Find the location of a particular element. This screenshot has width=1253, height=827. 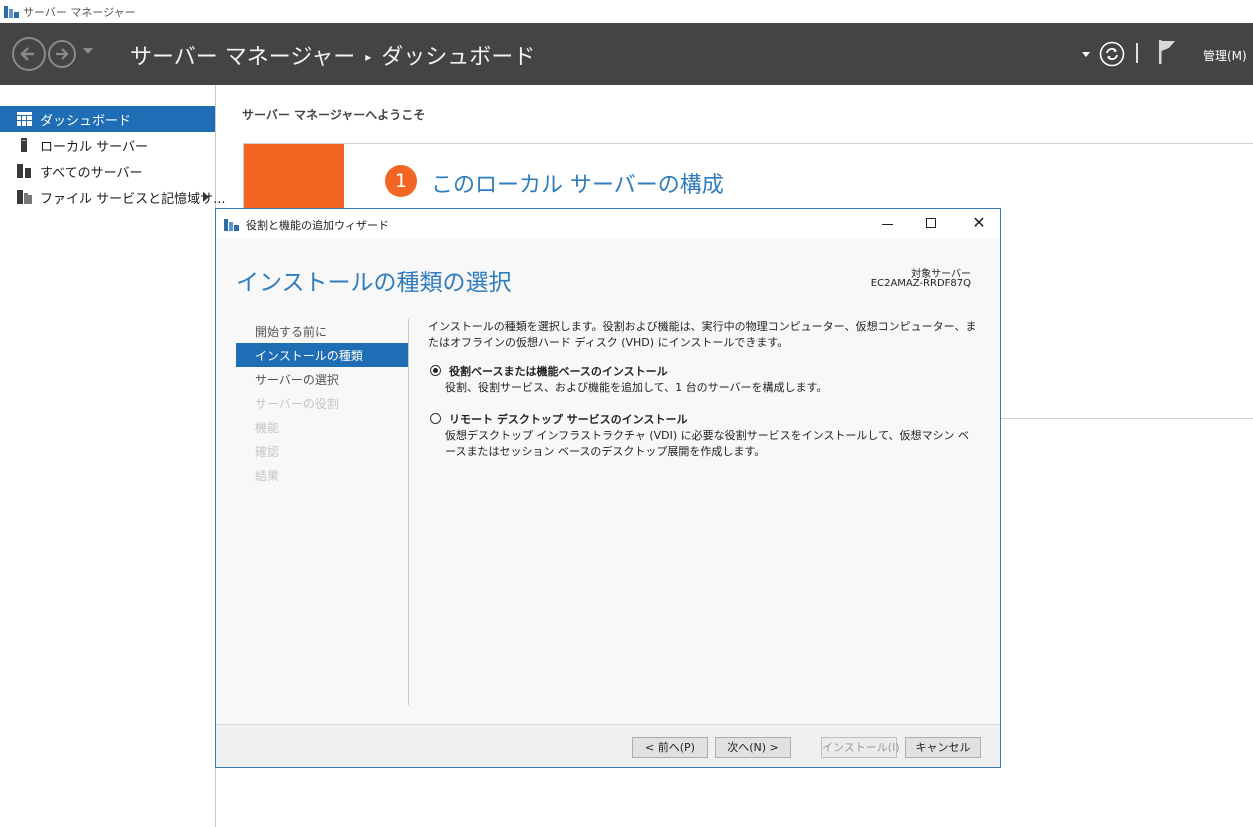

step-before-you-begin: 開始する前に is located at coordinates (322, 331).